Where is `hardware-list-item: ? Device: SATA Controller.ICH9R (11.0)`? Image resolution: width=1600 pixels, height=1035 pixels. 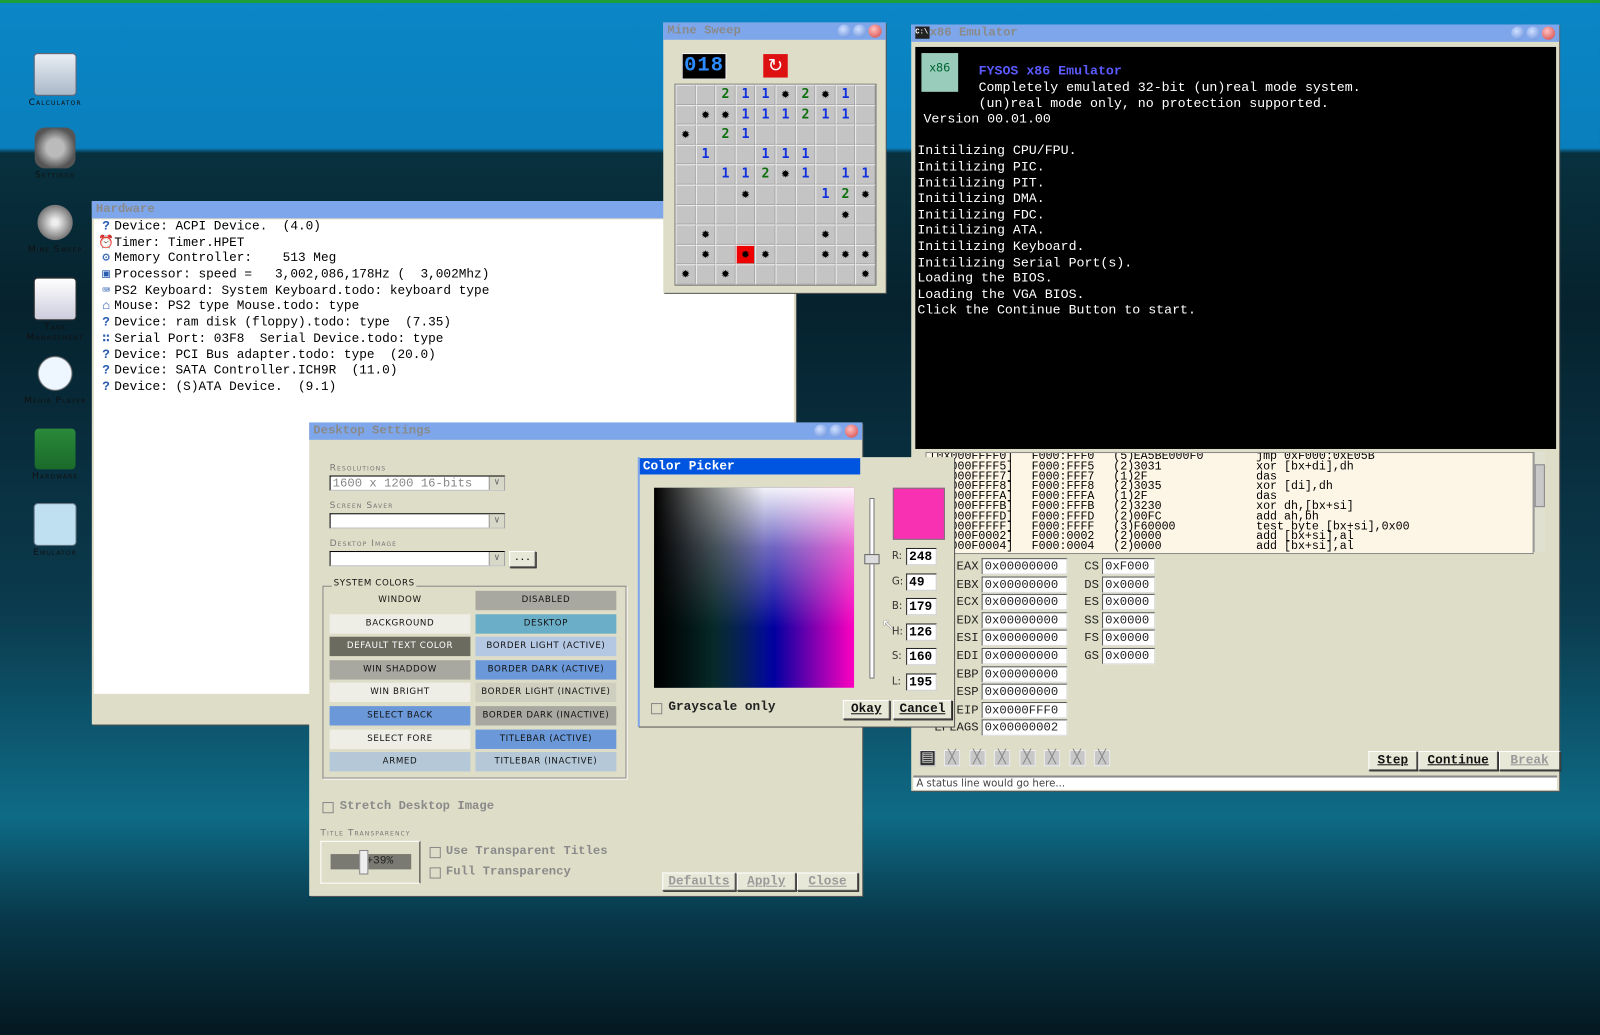 hardware-list-item: ? Device: SATA Controller.ICH9R (11.0) is located at coordinates (444, 371).